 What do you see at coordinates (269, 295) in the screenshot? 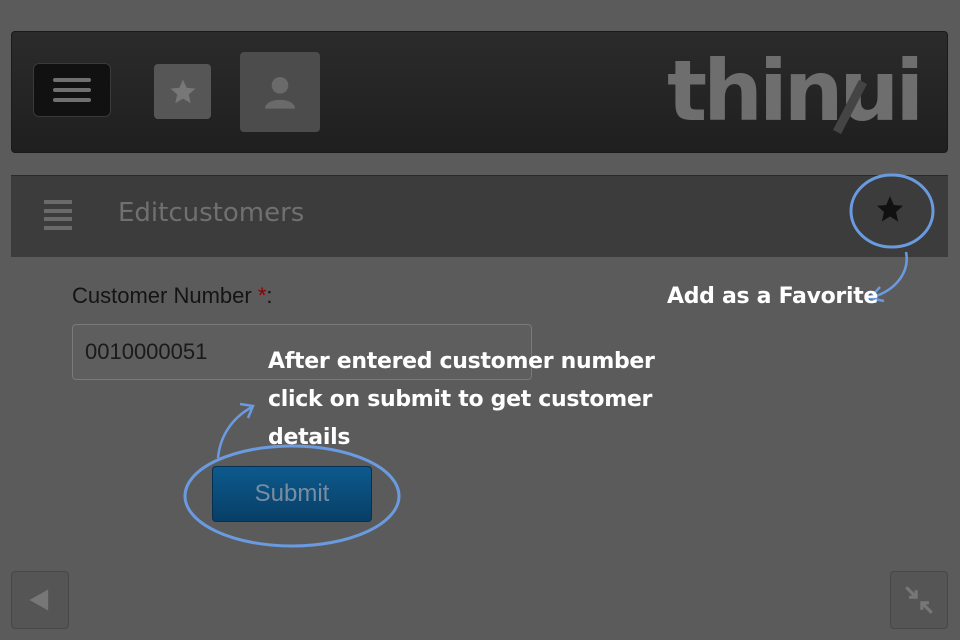
I see `label-suffix: :` at bounding box center [269, 295].